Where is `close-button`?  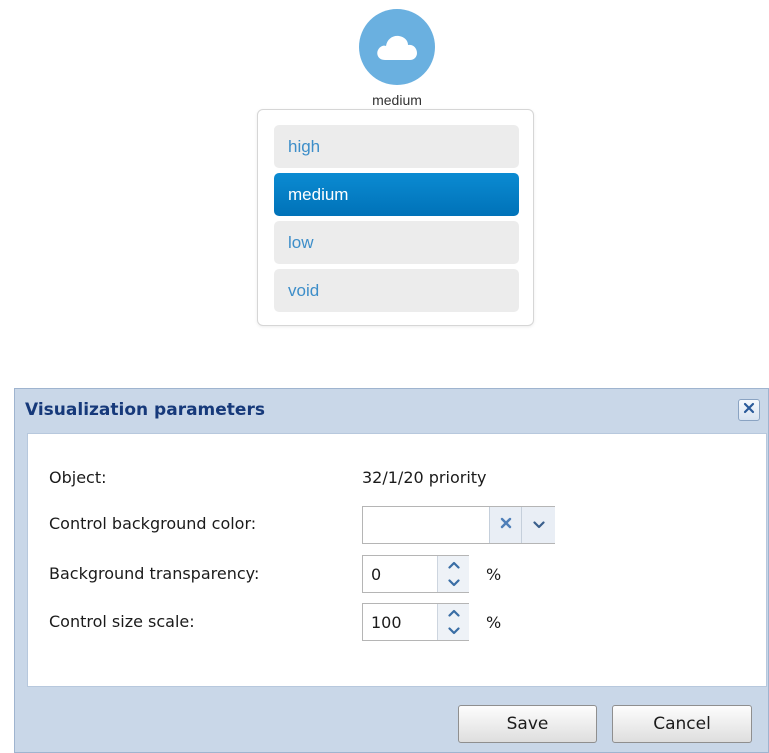 close-button is located at coordinates (749, 410).